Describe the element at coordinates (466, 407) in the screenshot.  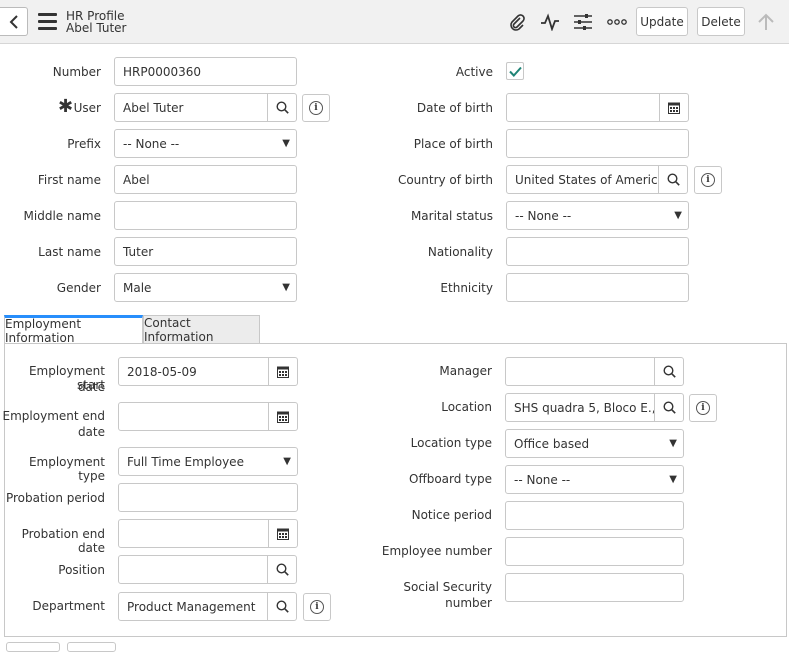
I see `location-label: Location` at that location.